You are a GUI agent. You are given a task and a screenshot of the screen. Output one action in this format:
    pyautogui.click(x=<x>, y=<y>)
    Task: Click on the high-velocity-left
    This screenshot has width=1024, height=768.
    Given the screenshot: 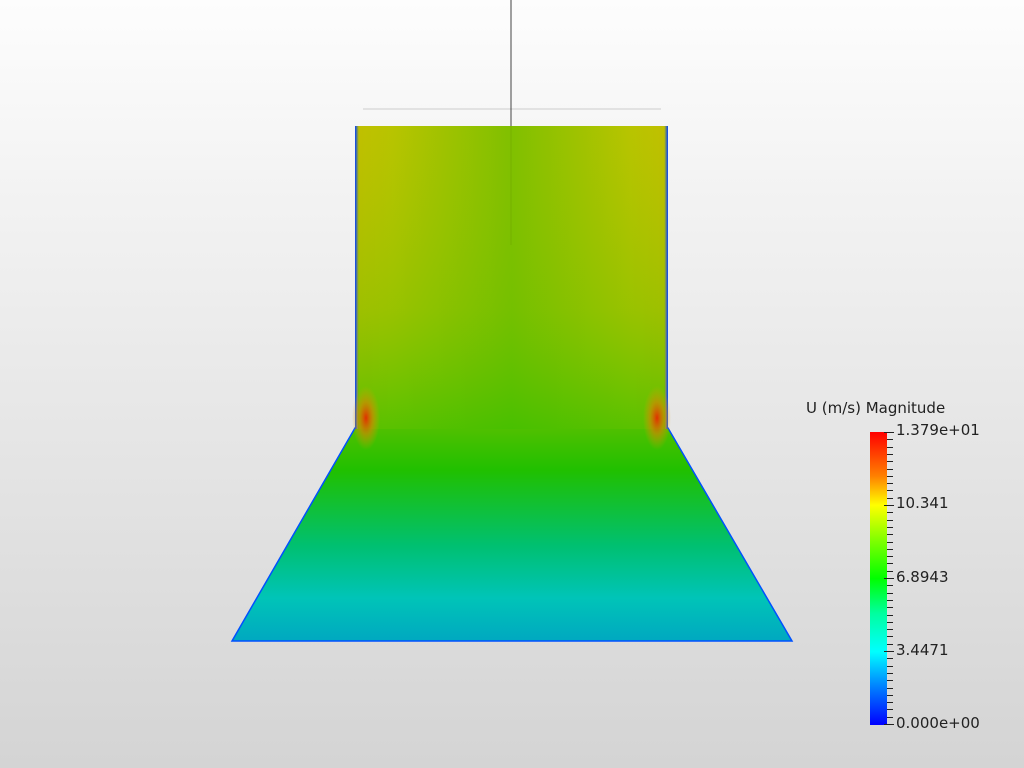 What is the action you would take?
    pyautogui.click(x=366, y=418)
    